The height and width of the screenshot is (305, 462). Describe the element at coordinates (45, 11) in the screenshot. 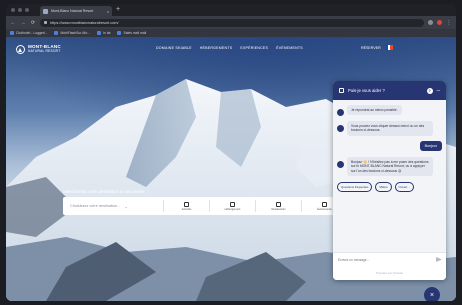

I see `favicon-icon` at that location.